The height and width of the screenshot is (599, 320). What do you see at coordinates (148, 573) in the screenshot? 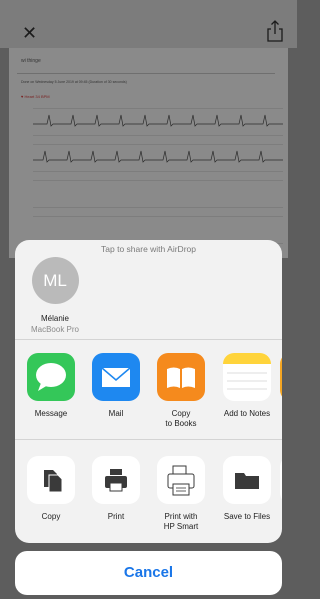
I see `cancel-button: Cancel` at bounding box center [148, 573].